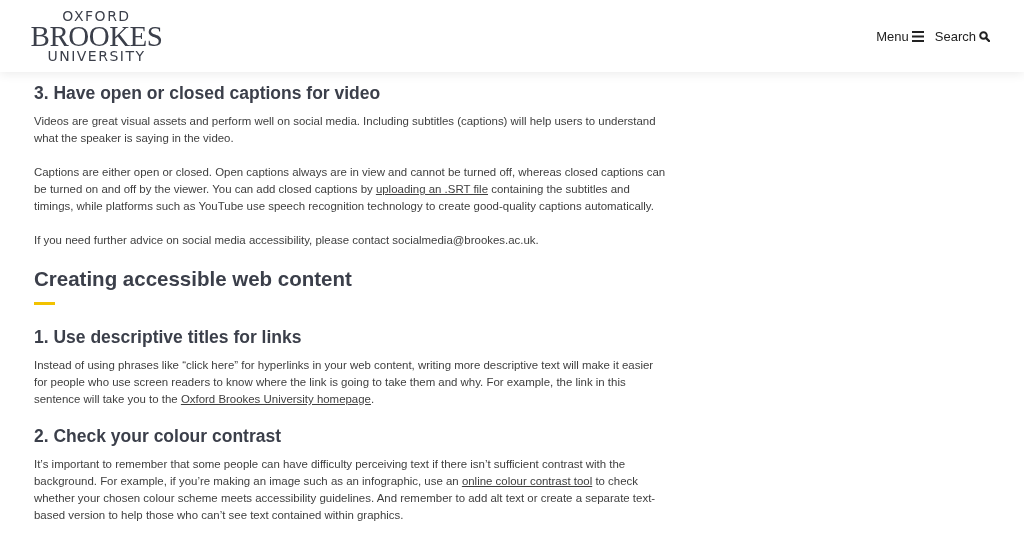 The width and height of the screenshot is (1024, 538). What do you see at coordinates (962, 36) in the screenshot?
I see `search-button: Search` at bounding box center [962, 36].